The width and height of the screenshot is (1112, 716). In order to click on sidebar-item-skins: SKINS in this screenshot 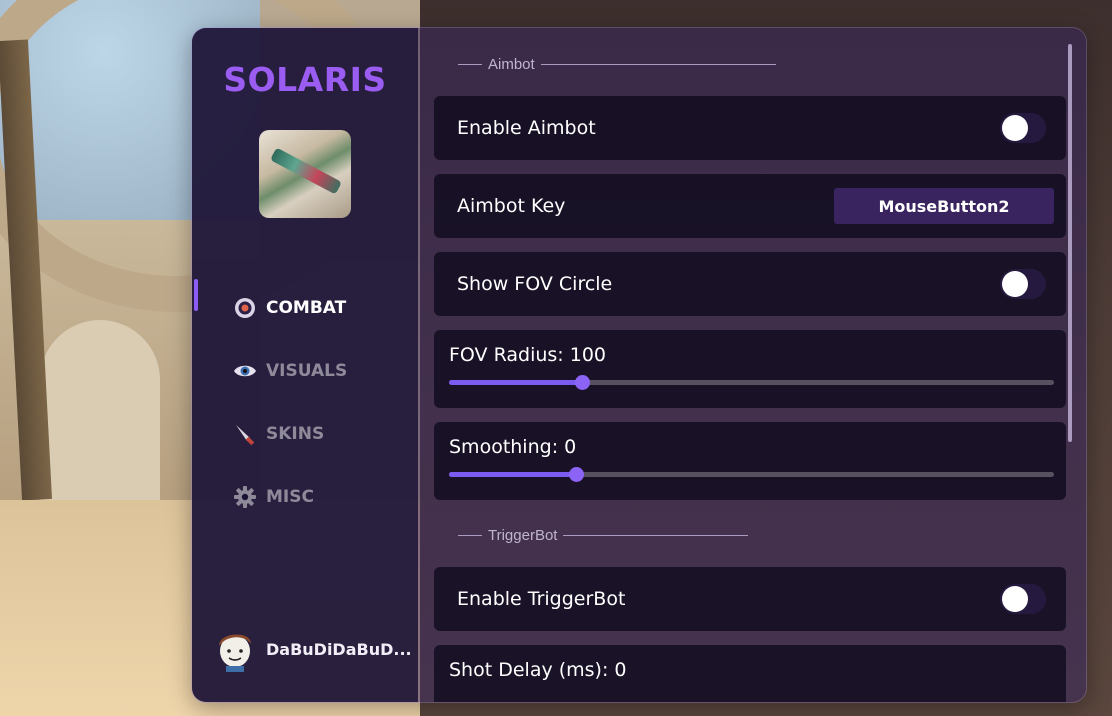, I will do `click(305, 433)`.